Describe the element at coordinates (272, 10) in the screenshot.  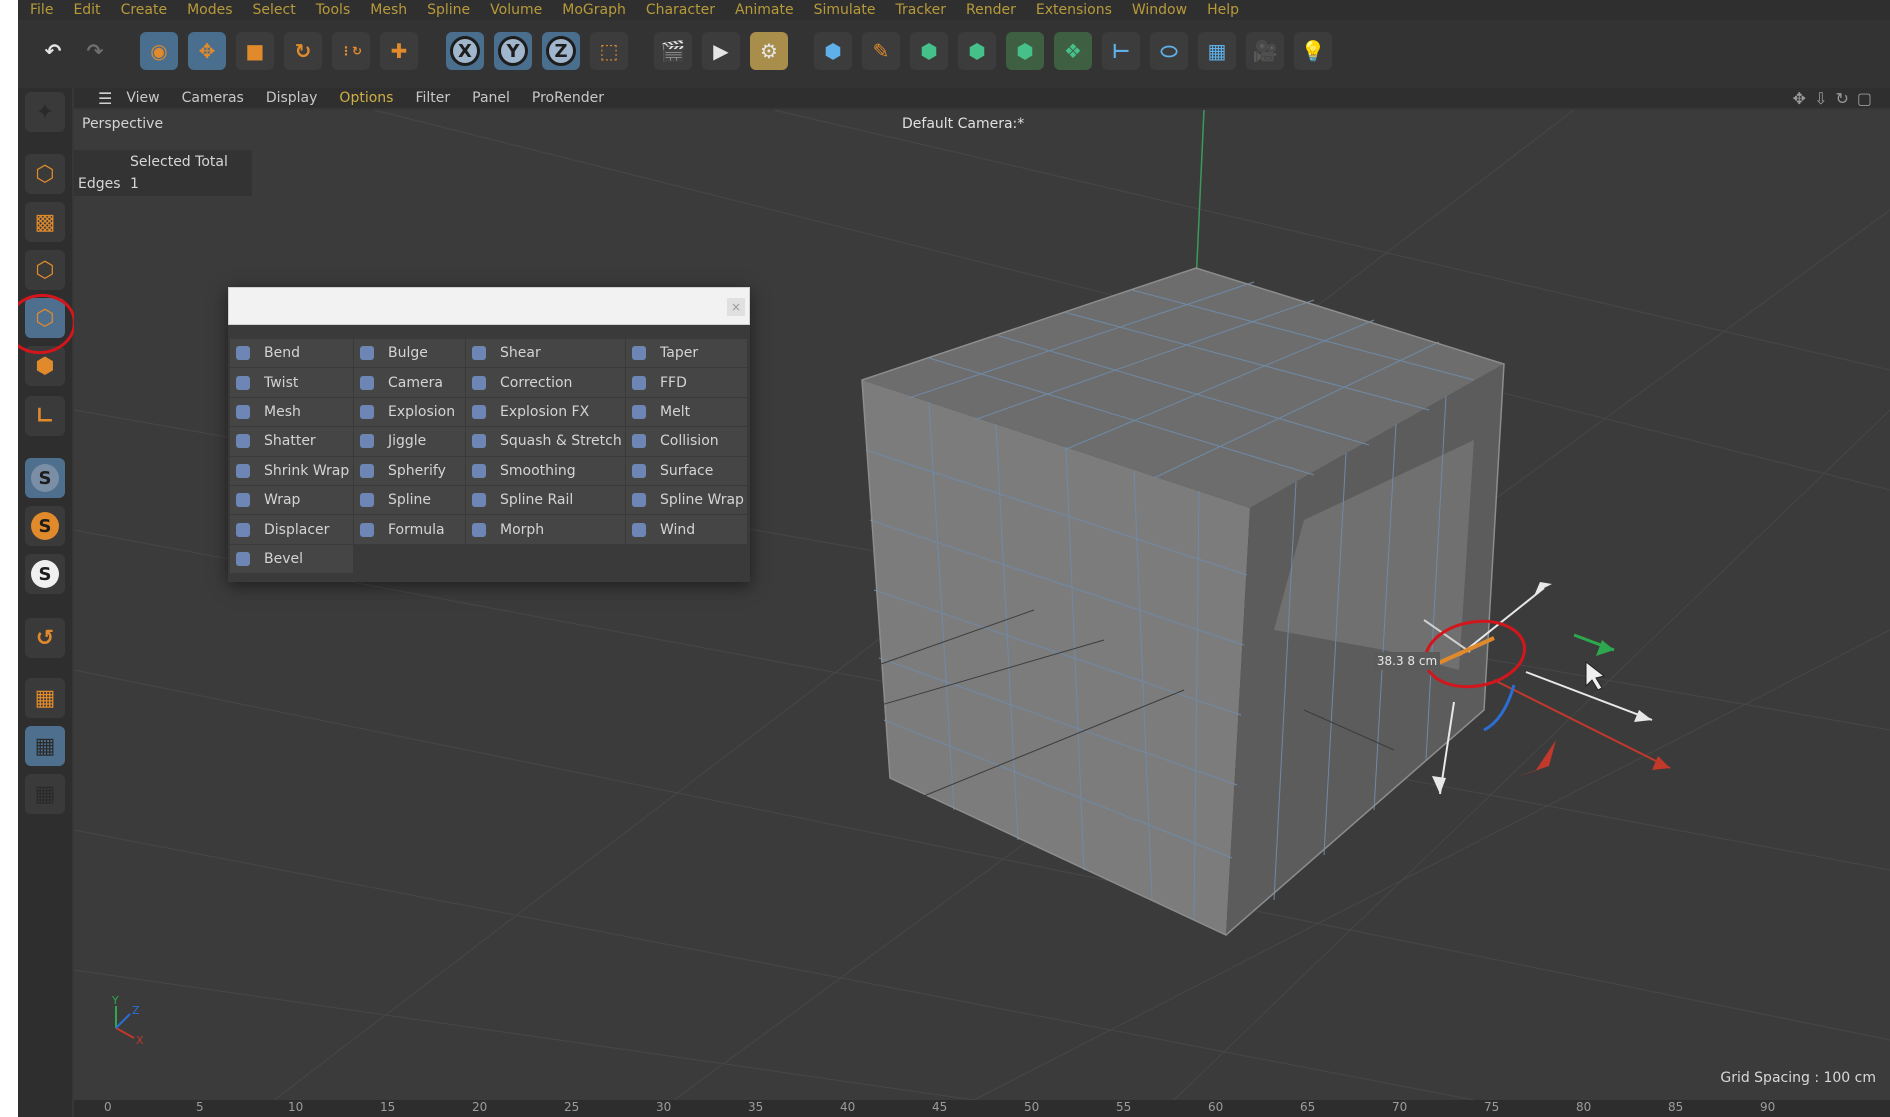
I see `menu-select: Select` at that location.